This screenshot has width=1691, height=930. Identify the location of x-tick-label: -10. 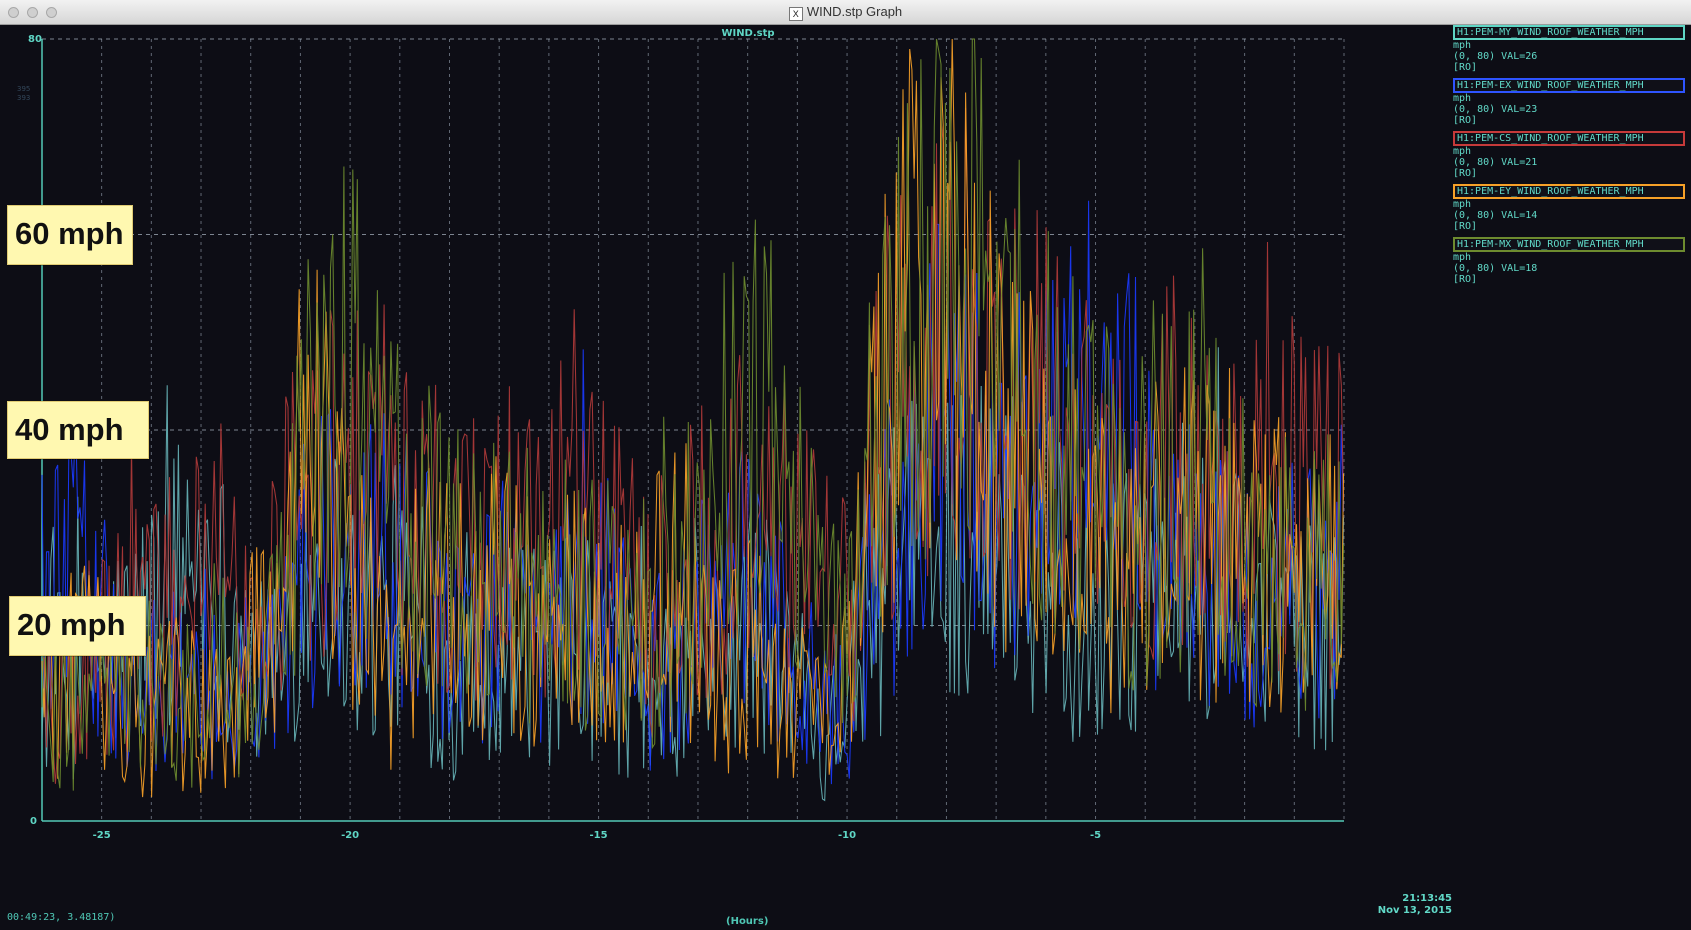
(847, 835).